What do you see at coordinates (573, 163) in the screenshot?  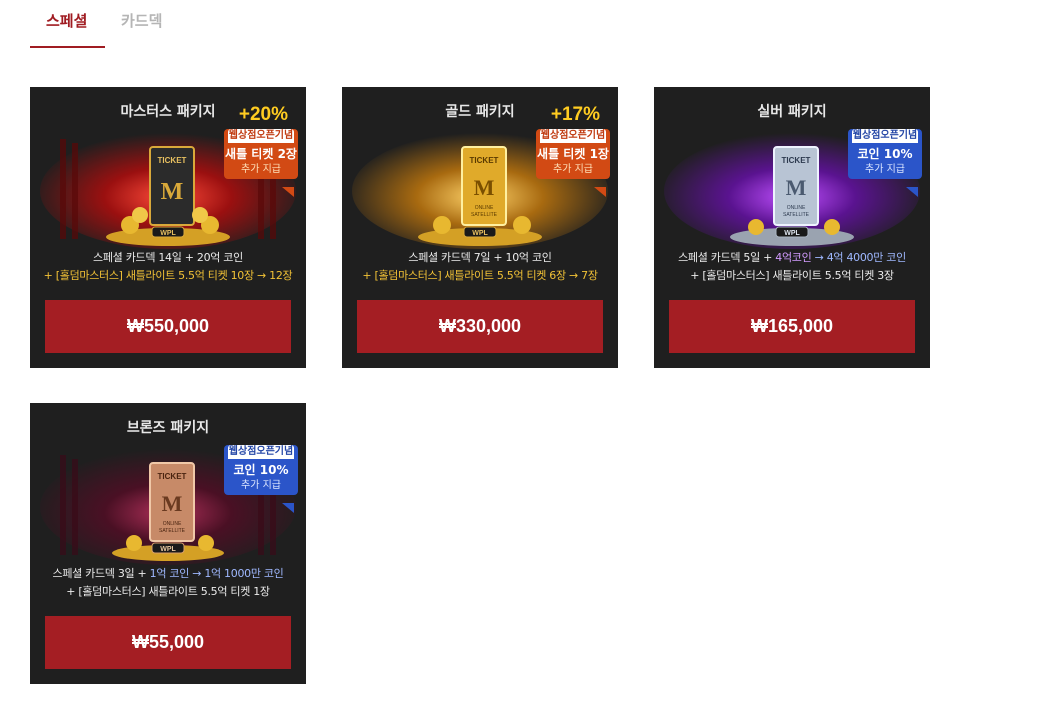 I see `promo-badge: 웹상점오픈기념 새틀 티켓 1장 추가 지급` at bounding box center [573, 163].